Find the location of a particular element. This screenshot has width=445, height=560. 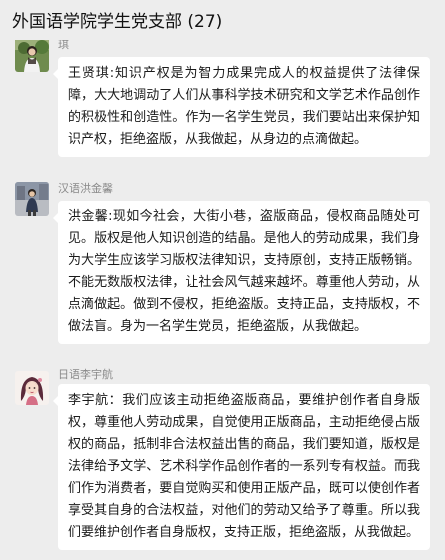

sender-name: 汉语洪金馨 is located at coordinates (85, 188).